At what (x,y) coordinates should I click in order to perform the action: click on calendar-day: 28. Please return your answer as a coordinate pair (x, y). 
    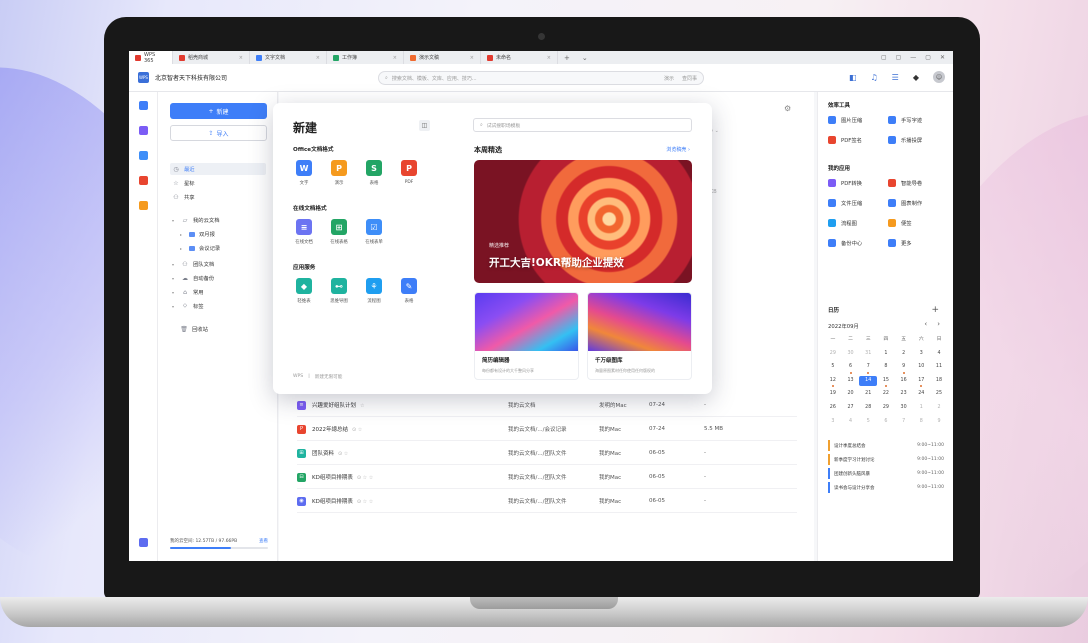
    Looking at the image, I should click on (868, 408).